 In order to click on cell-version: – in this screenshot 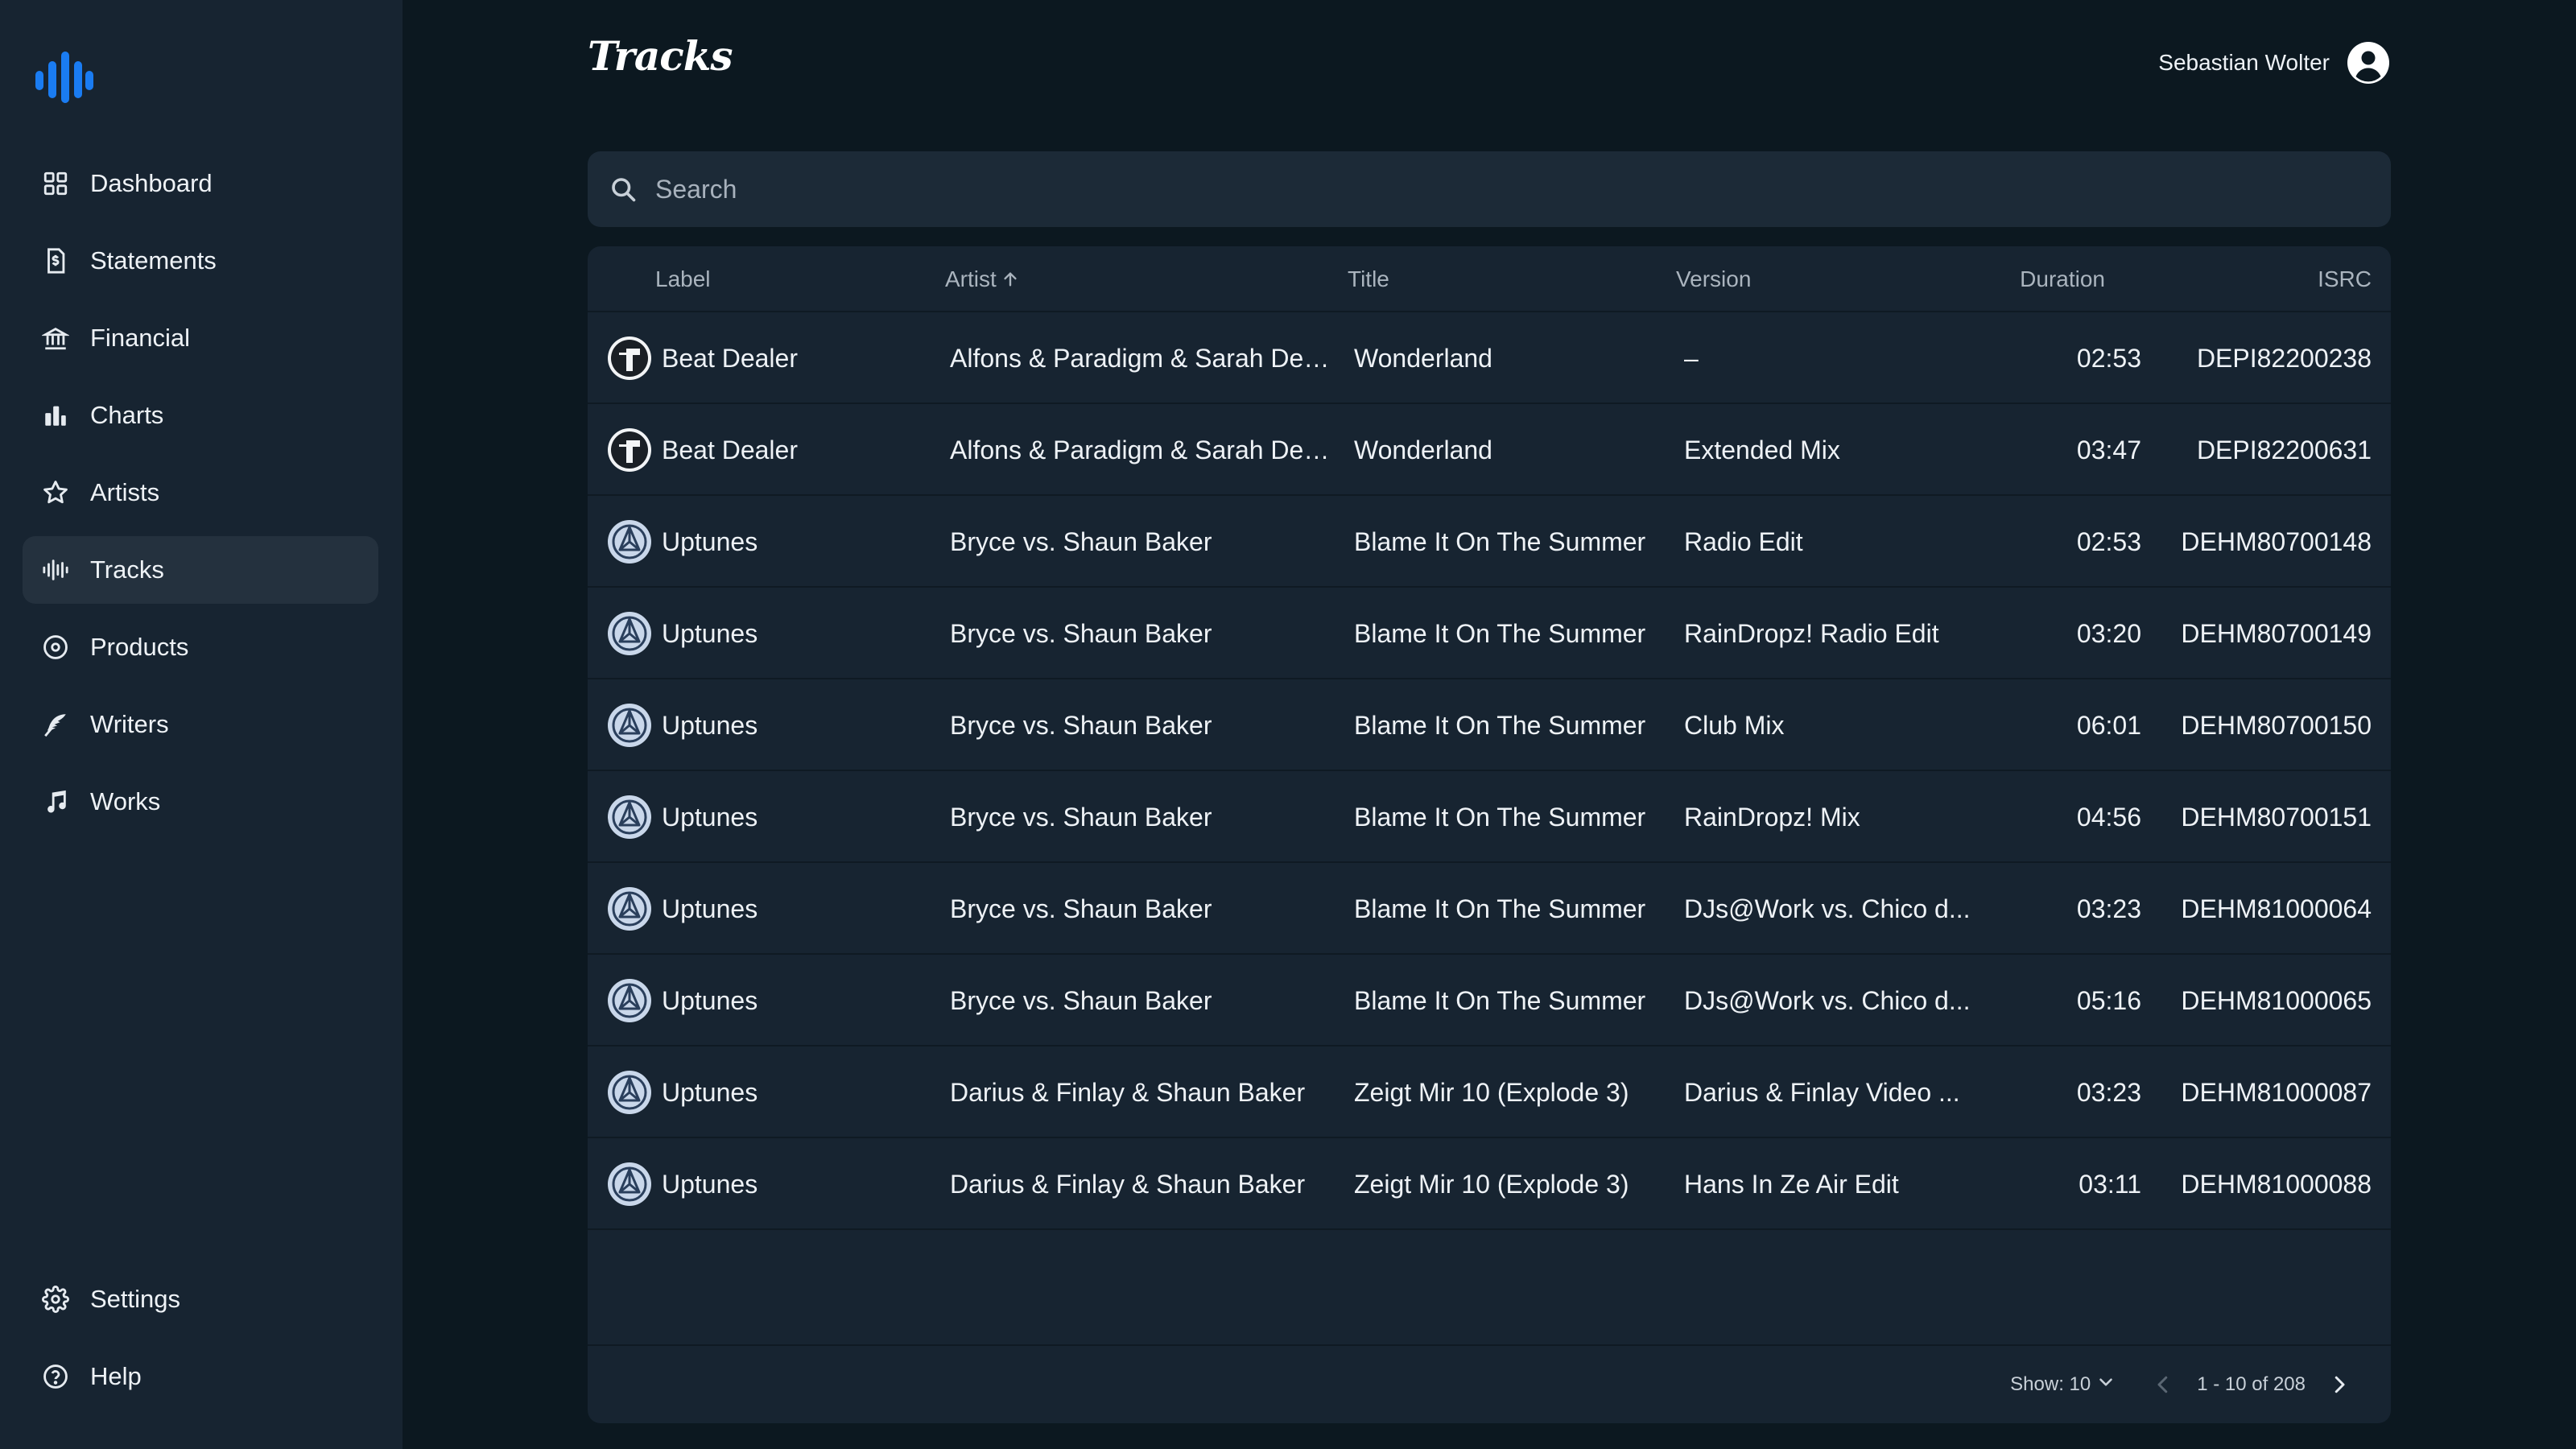, I will do `click(1691, 358)`.